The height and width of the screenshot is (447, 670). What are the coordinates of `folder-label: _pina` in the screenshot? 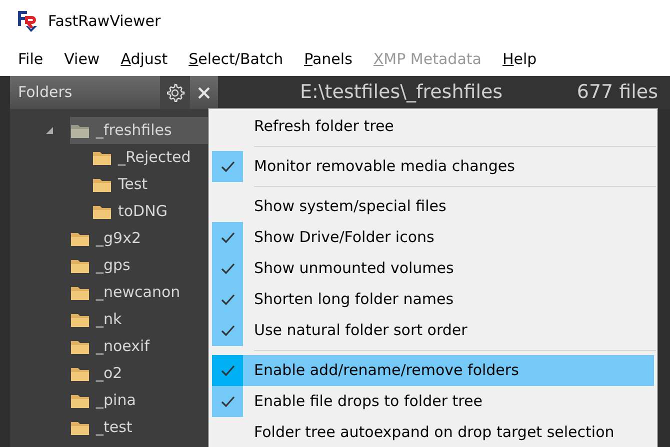 It's located at (116, 401).